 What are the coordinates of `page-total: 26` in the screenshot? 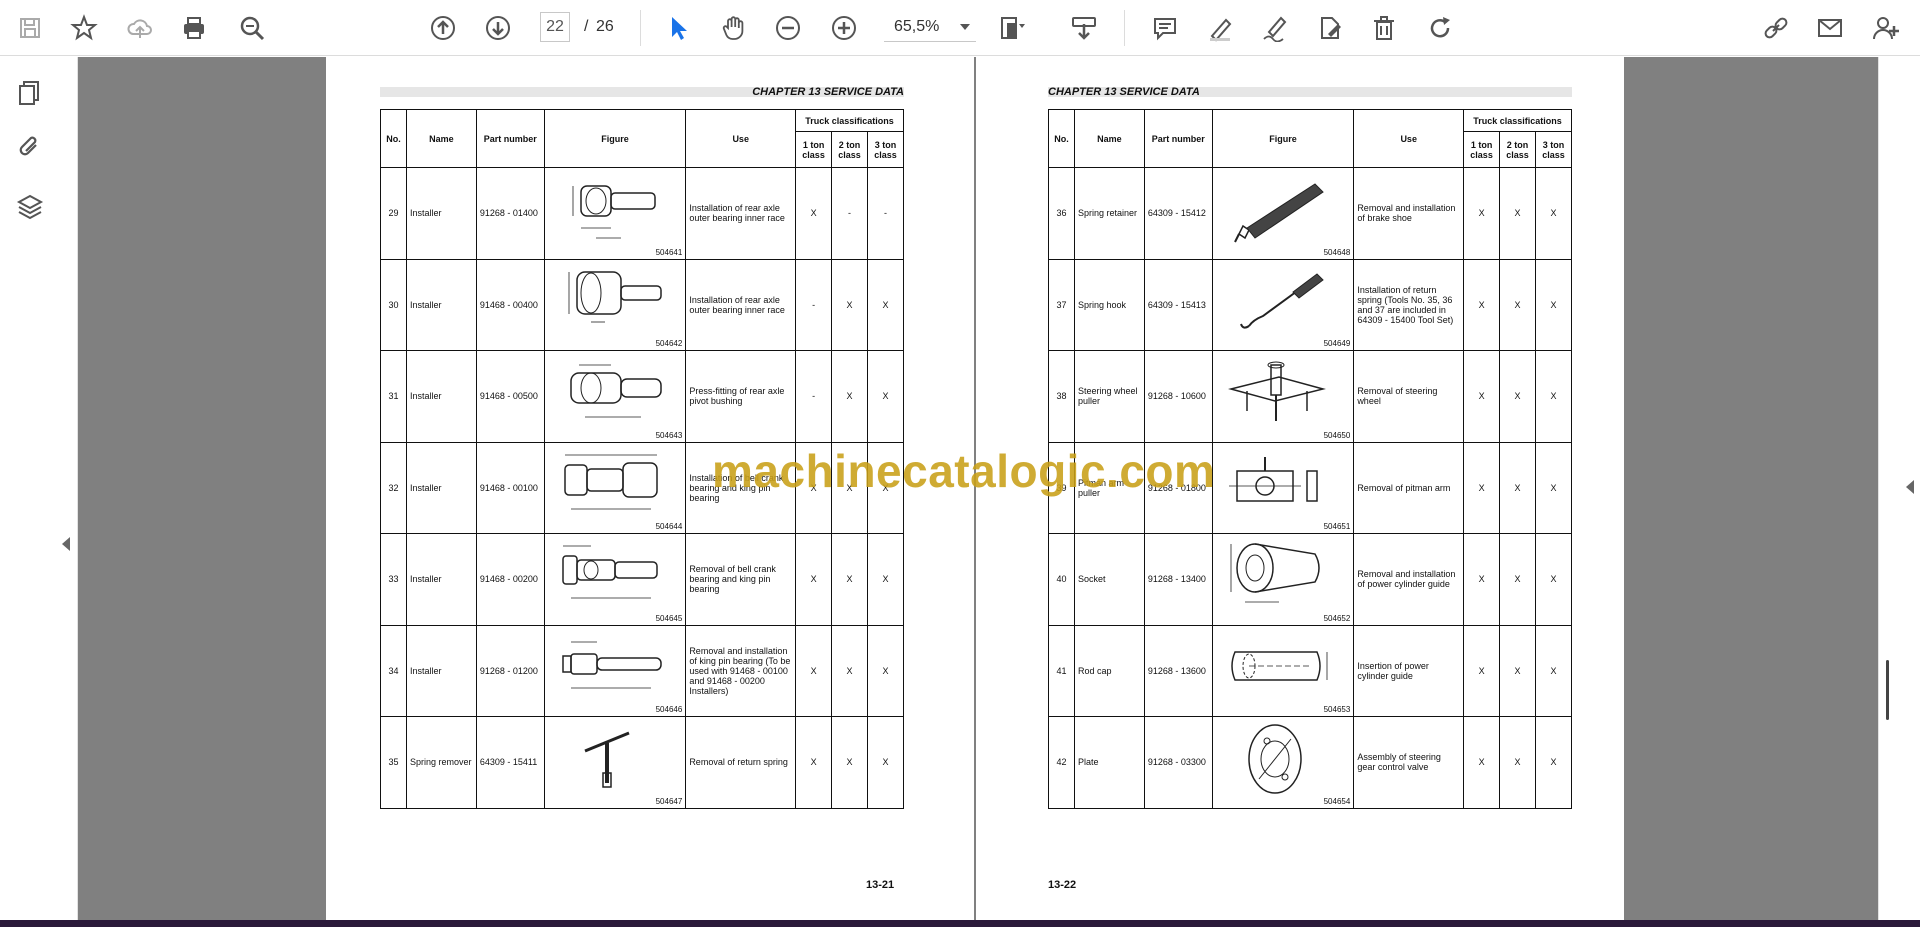 It's located at (605, 26).